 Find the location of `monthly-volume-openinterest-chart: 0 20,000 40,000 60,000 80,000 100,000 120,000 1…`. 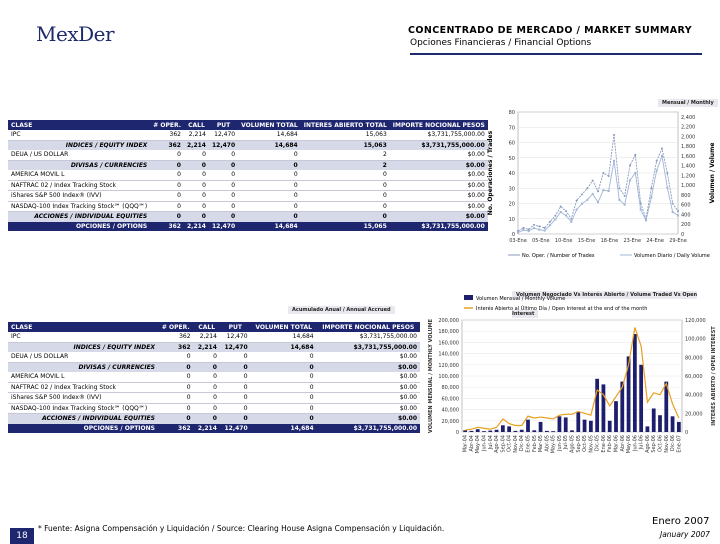

monthly-volume-openinterest-chart: 0 20,000 40,000 60,000 80,000 100,000 120,000 1… is located at coordinates (572, 374).